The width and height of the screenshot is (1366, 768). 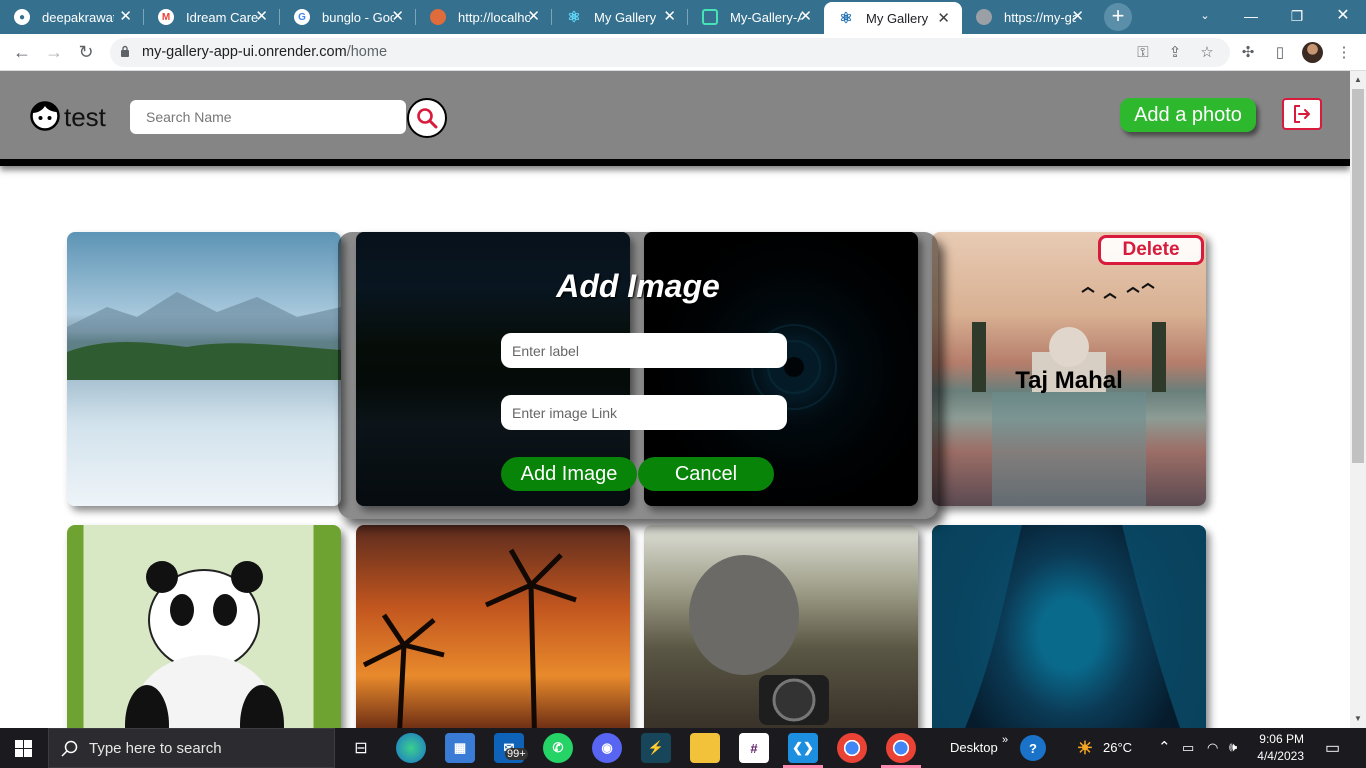 What do you see at coordinates (803, 748) in the screenshot?
I see `vscode-icon: ❮❯` at bounding box center [803, 748].